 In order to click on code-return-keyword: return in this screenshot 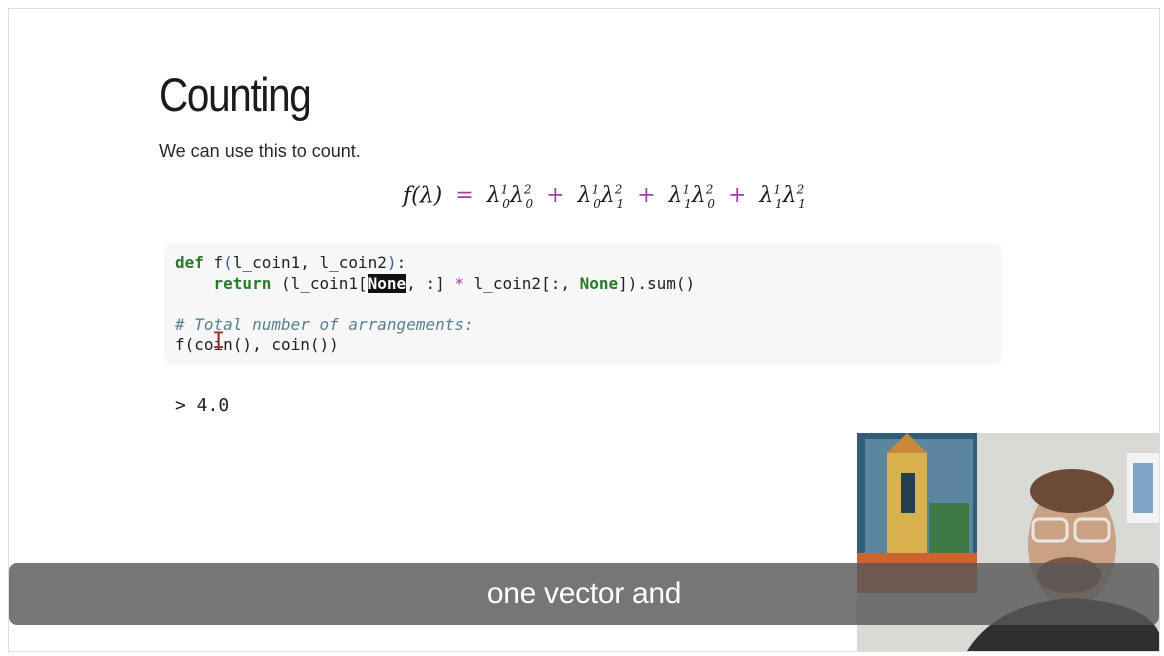, I will do `click(242, 283)`.